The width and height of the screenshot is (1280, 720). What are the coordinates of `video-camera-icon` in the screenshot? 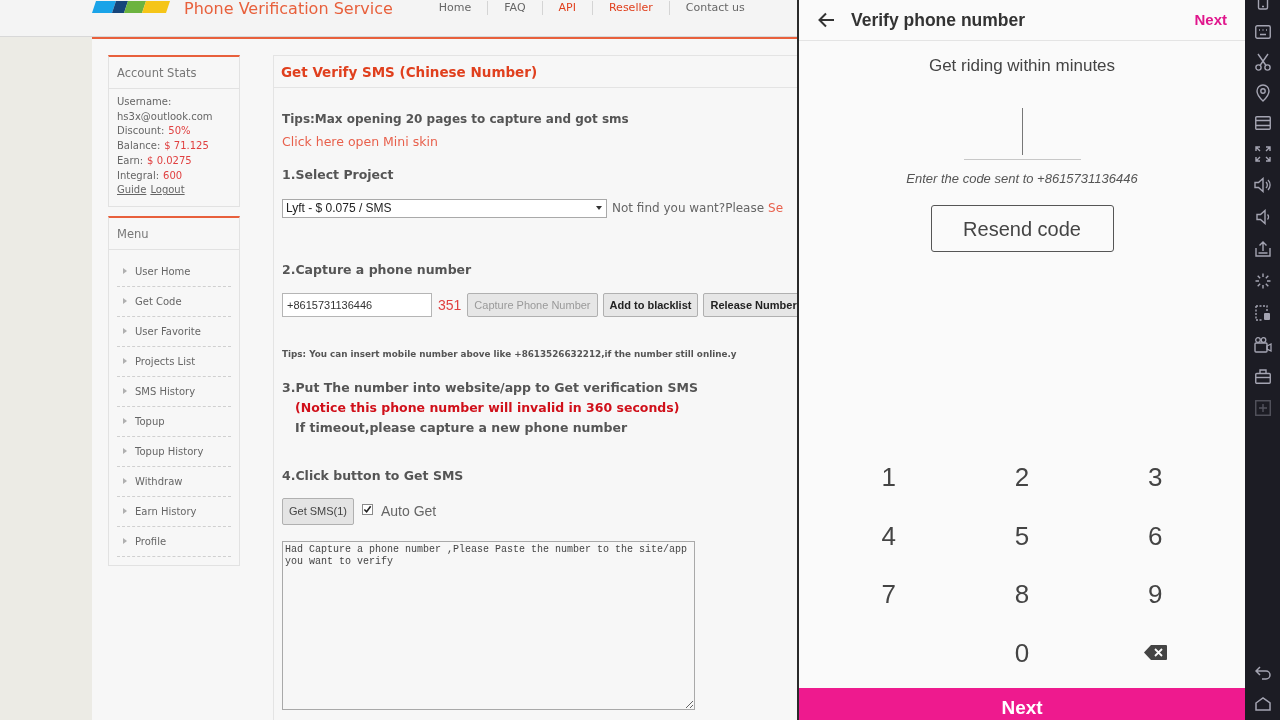 It's located at (1262, 345).